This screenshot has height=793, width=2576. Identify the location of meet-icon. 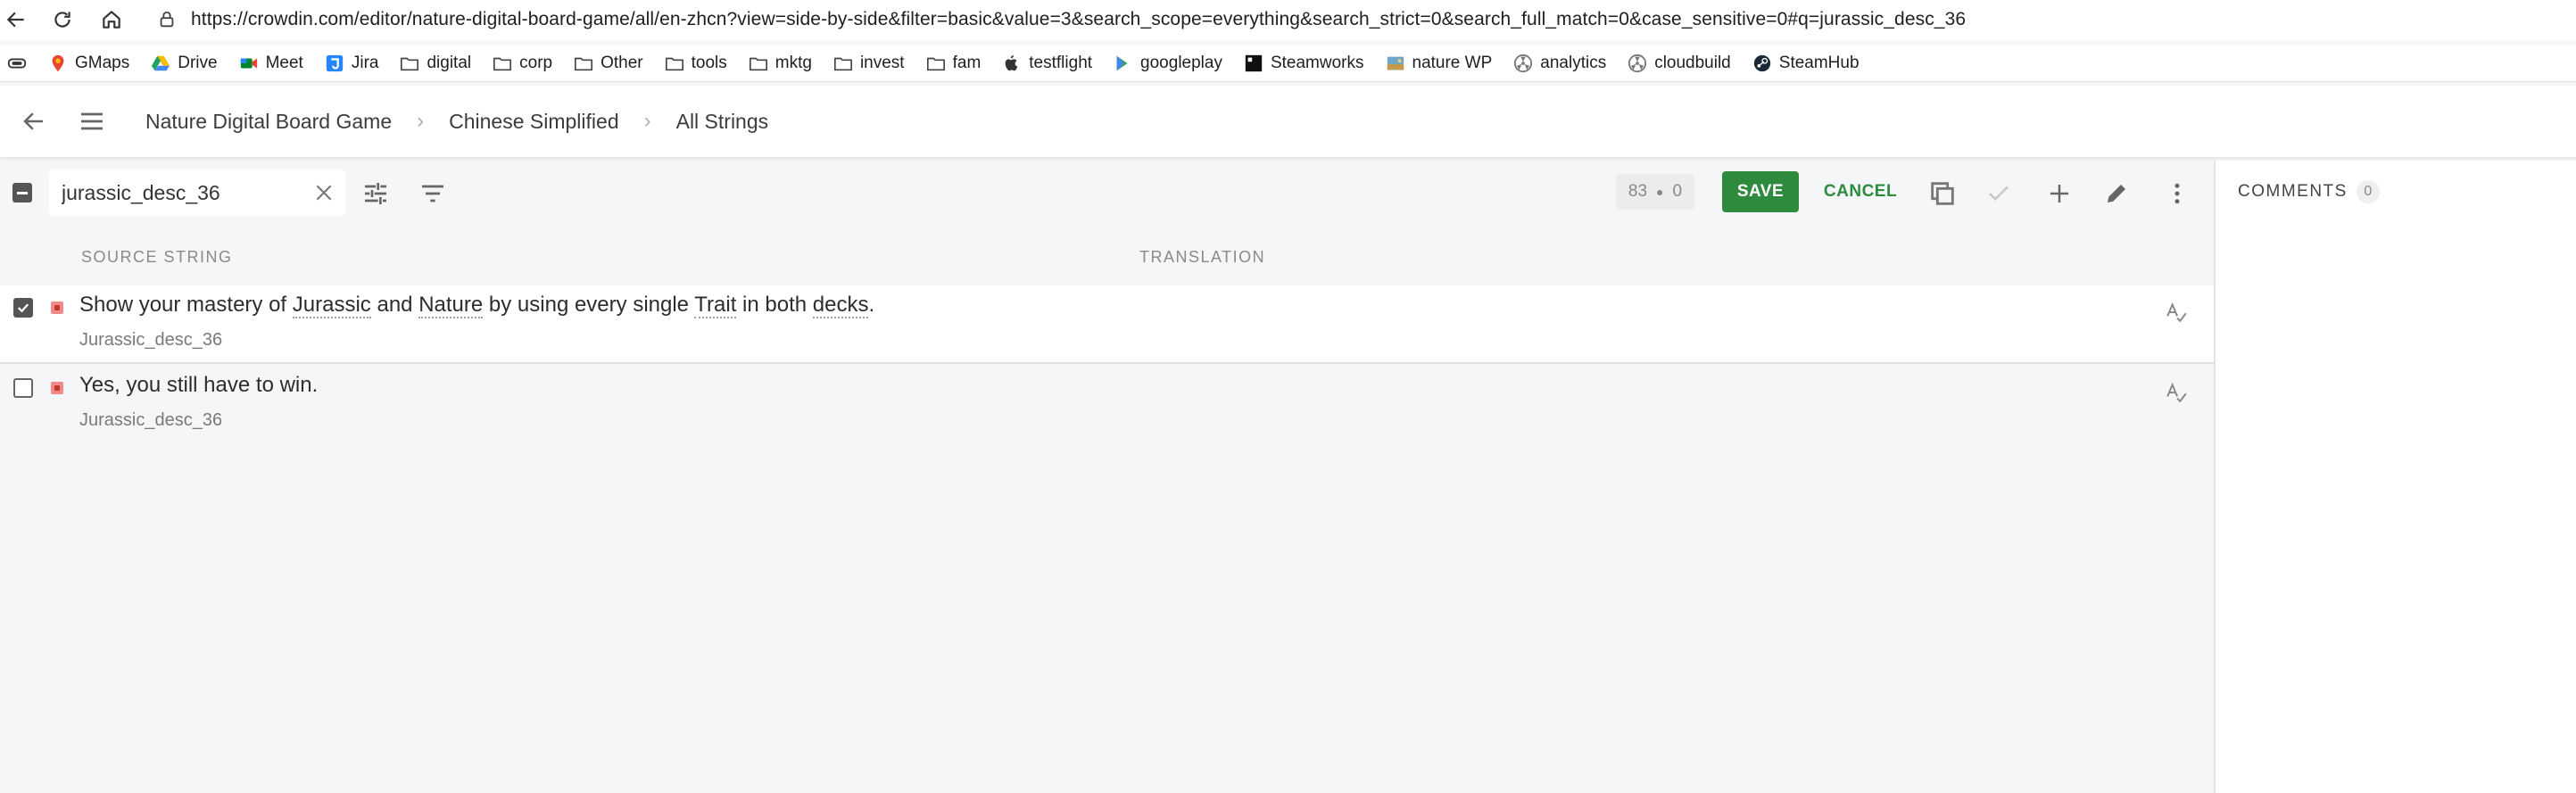
(249, 64).